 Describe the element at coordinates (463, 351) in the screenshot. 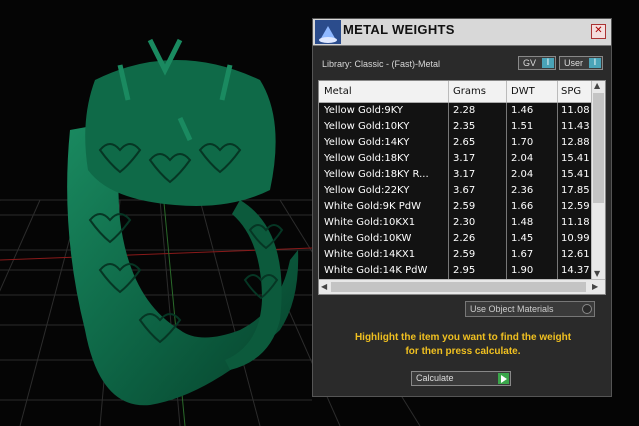

I see `instruction-line-2: for then press calculate.` at that location.